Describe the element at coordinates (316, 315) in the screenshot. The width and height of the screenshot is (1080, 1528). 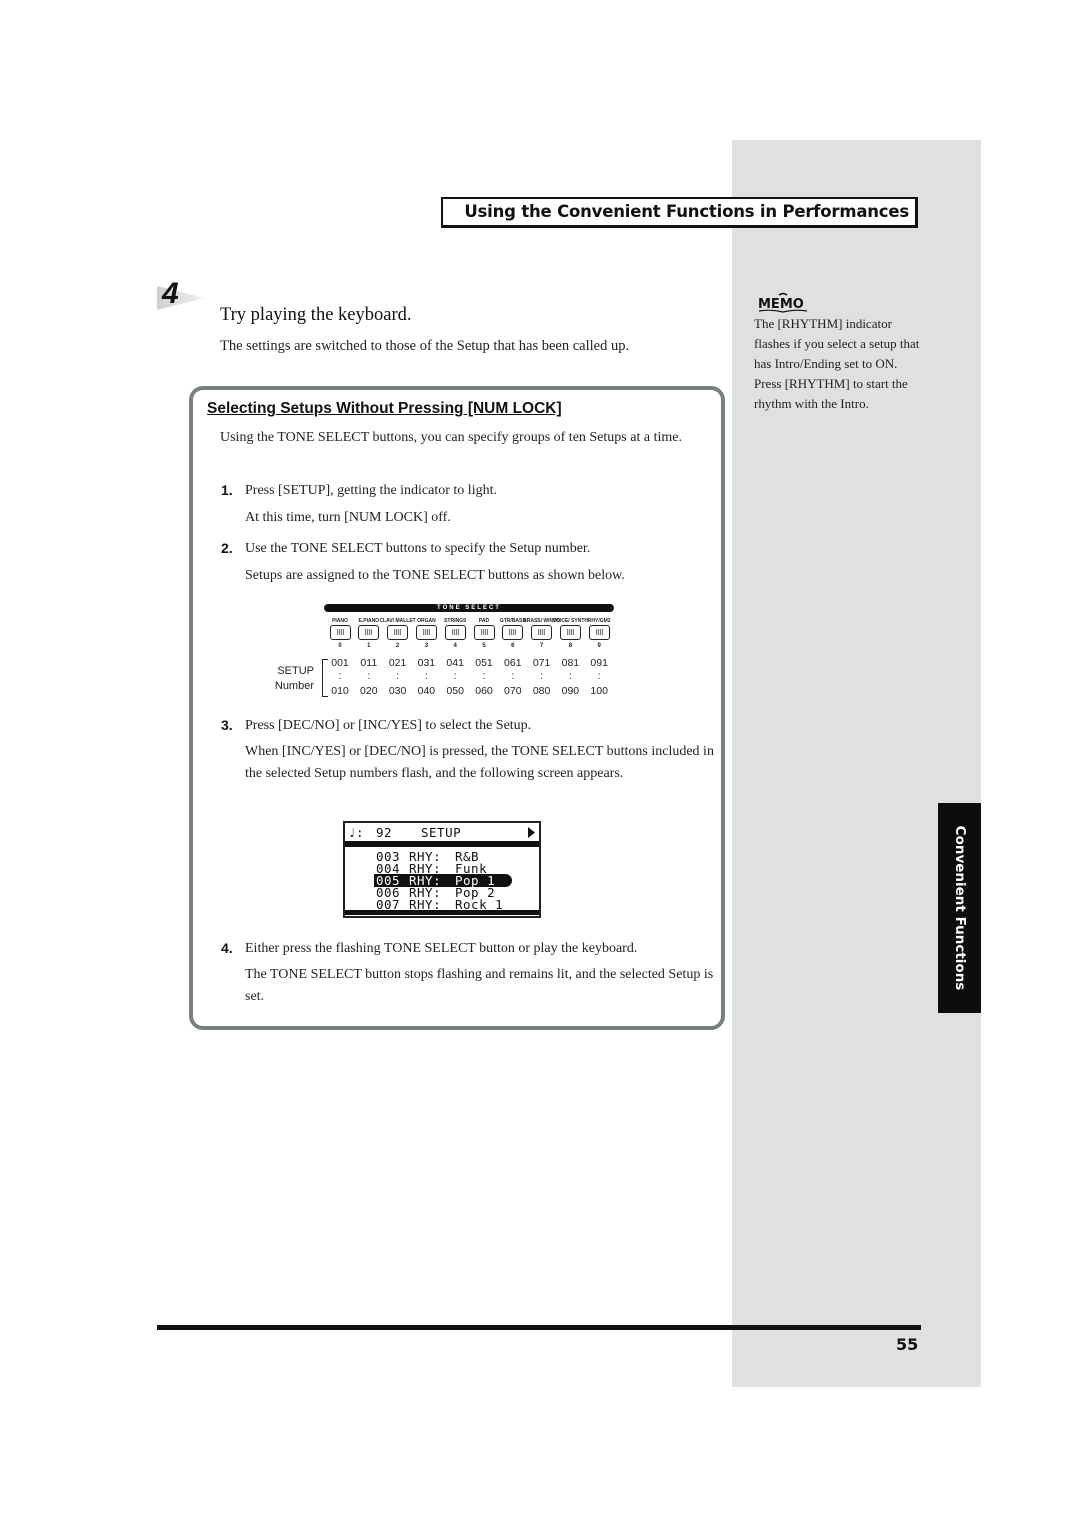
I see `step-title: Try playing the keyboard.` at that location.